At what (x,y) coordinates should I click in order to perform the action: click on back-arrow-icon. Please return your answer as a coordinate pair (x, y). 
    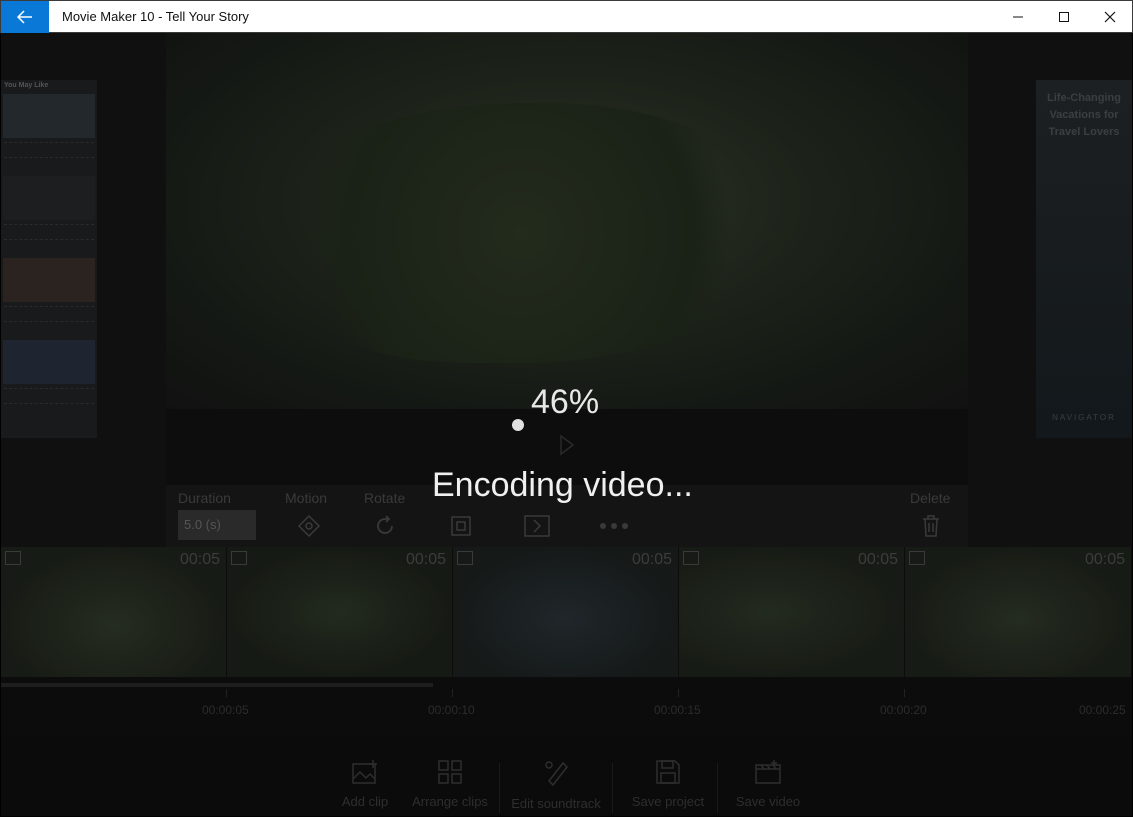
    Looking at the image, I should click on (24, 17).